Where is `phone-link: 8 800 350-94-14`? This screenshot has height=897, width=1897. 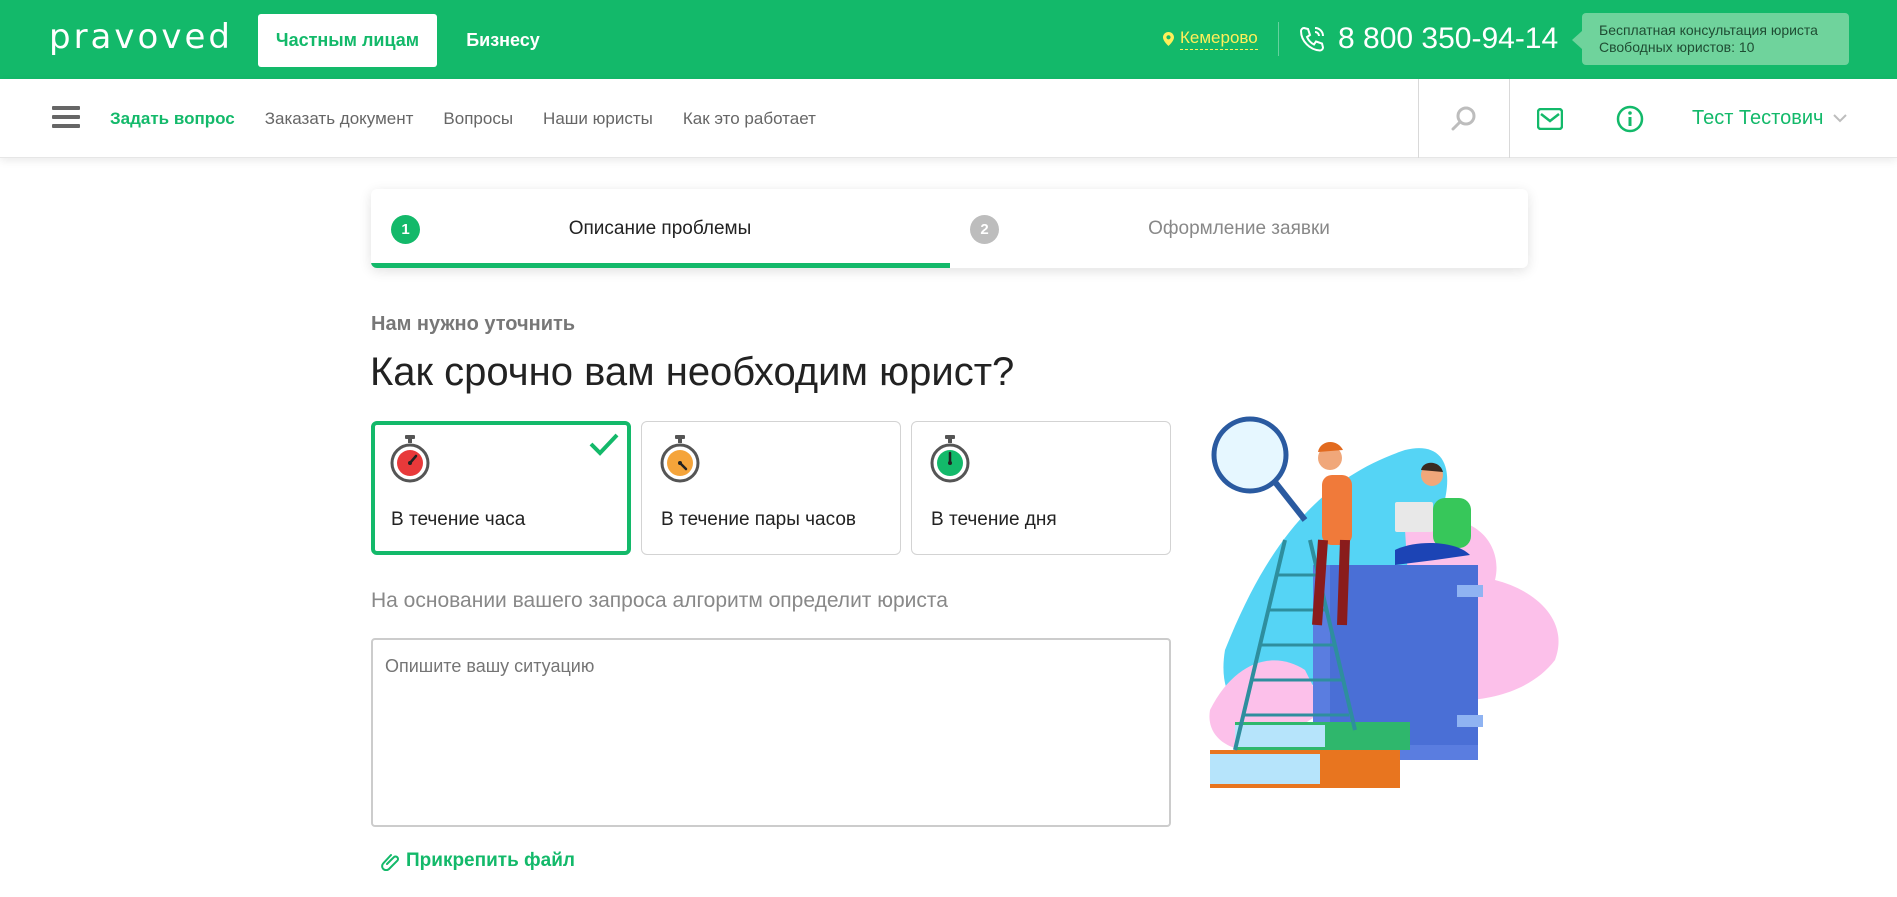
phone-link: 8 800 350-94-14 is located at coordinates (1428, 39).